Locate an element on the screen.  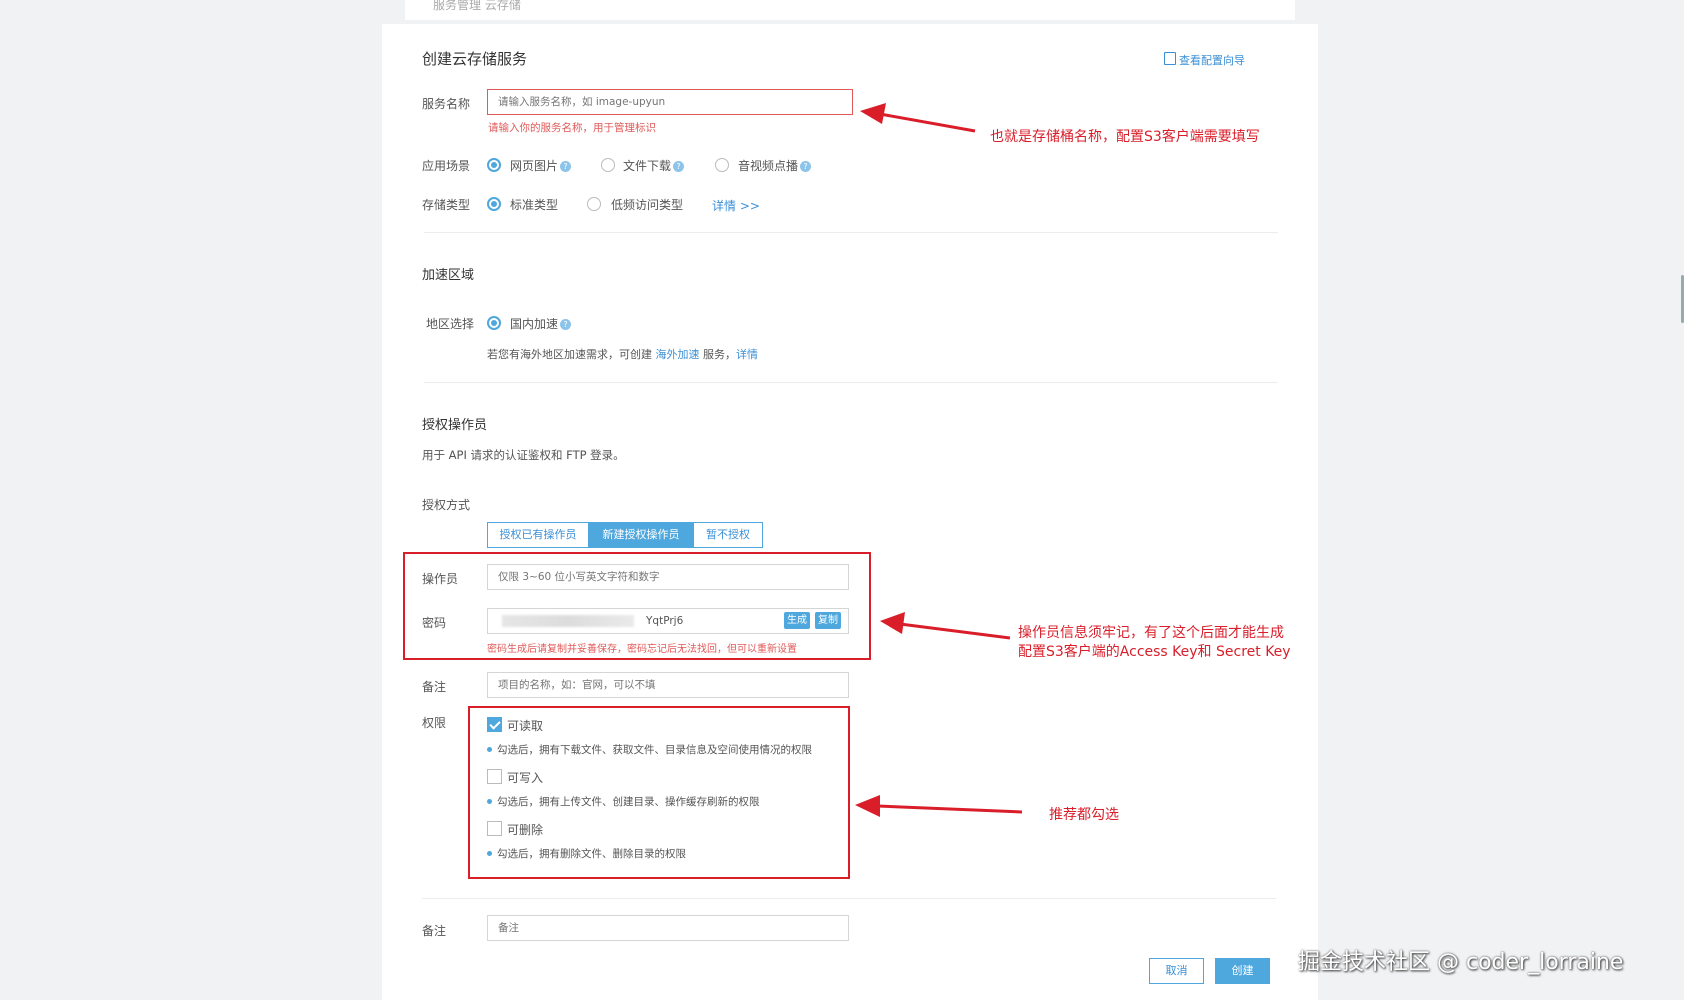
annotation-operator-text-1: 操作员信息须牢记，有了这个后面才能生成 is located at coordinates (1151, 633).